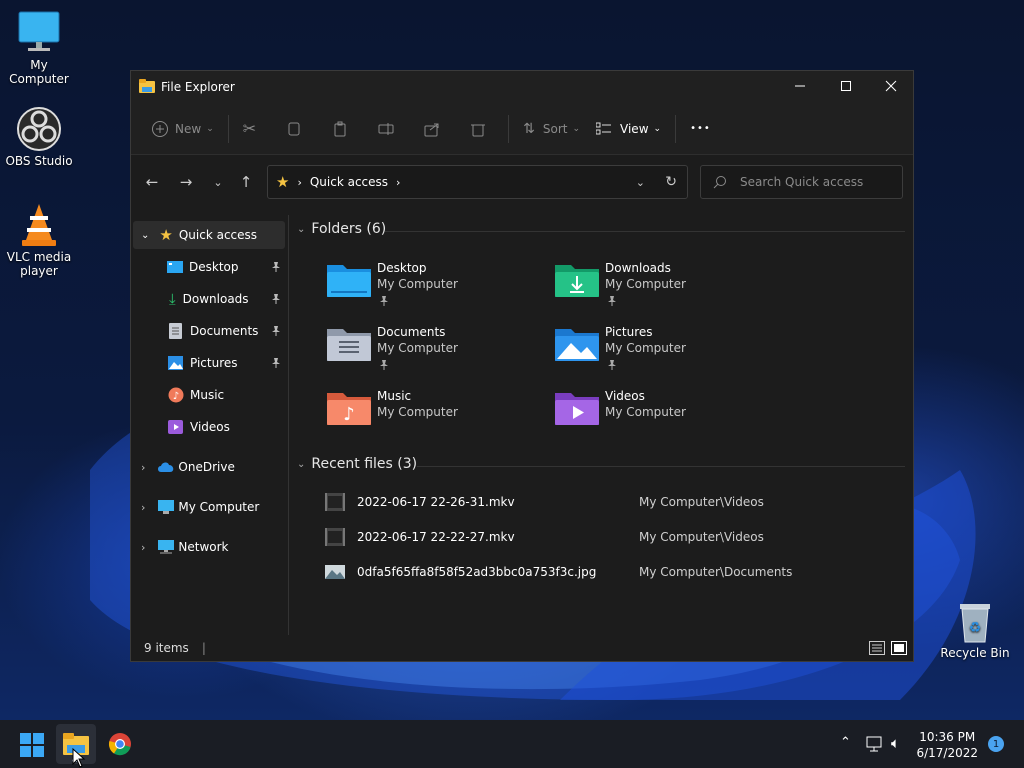  I want to click on recent-file-location: My Computer\Documents, so click(716, 572).